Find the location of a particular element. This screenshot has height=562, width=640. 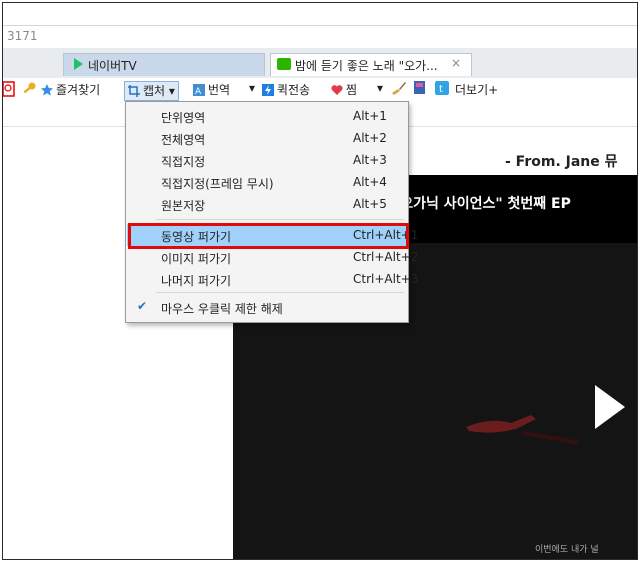

address-text: 3171 is located at coordinates (22, 36).